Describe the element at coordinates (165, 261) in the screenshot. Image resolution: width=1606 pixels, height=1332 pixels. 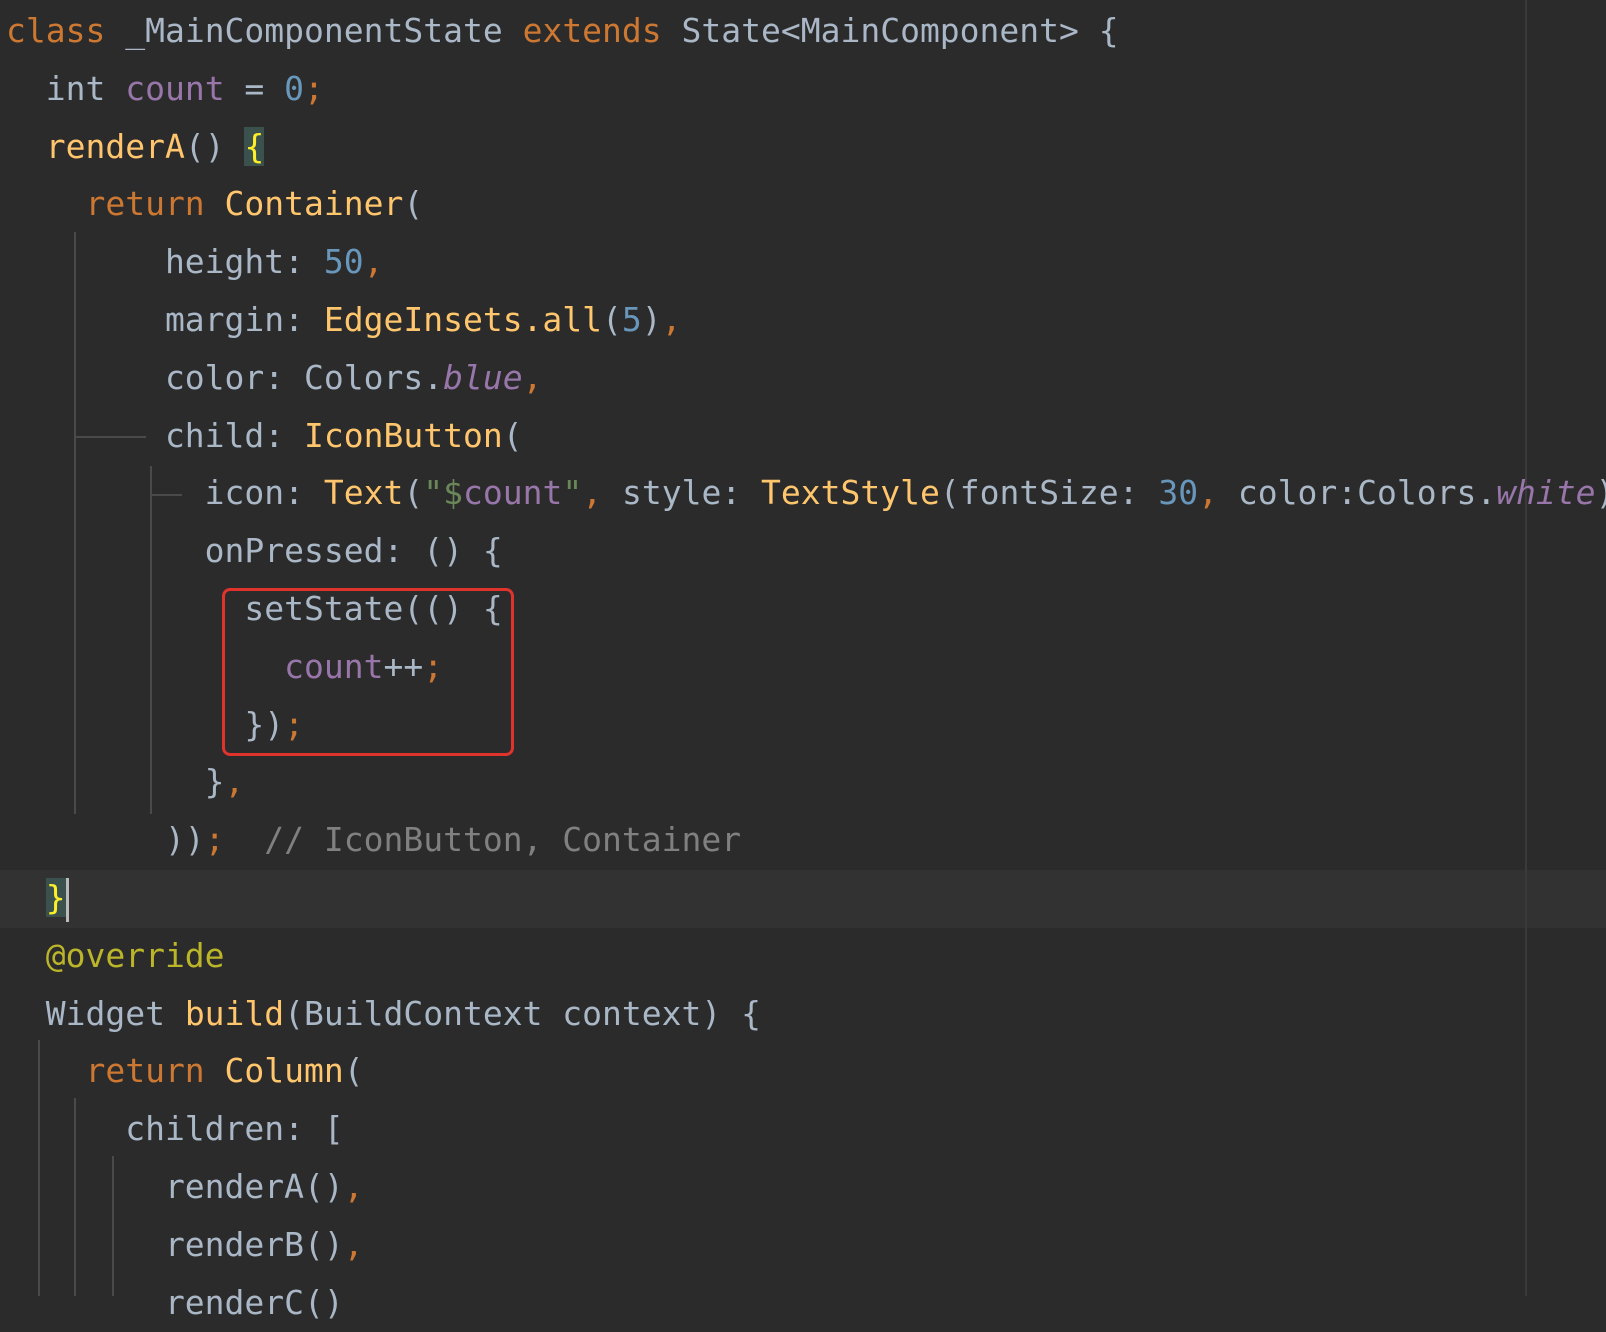
I see `code-token: height:` at that location.